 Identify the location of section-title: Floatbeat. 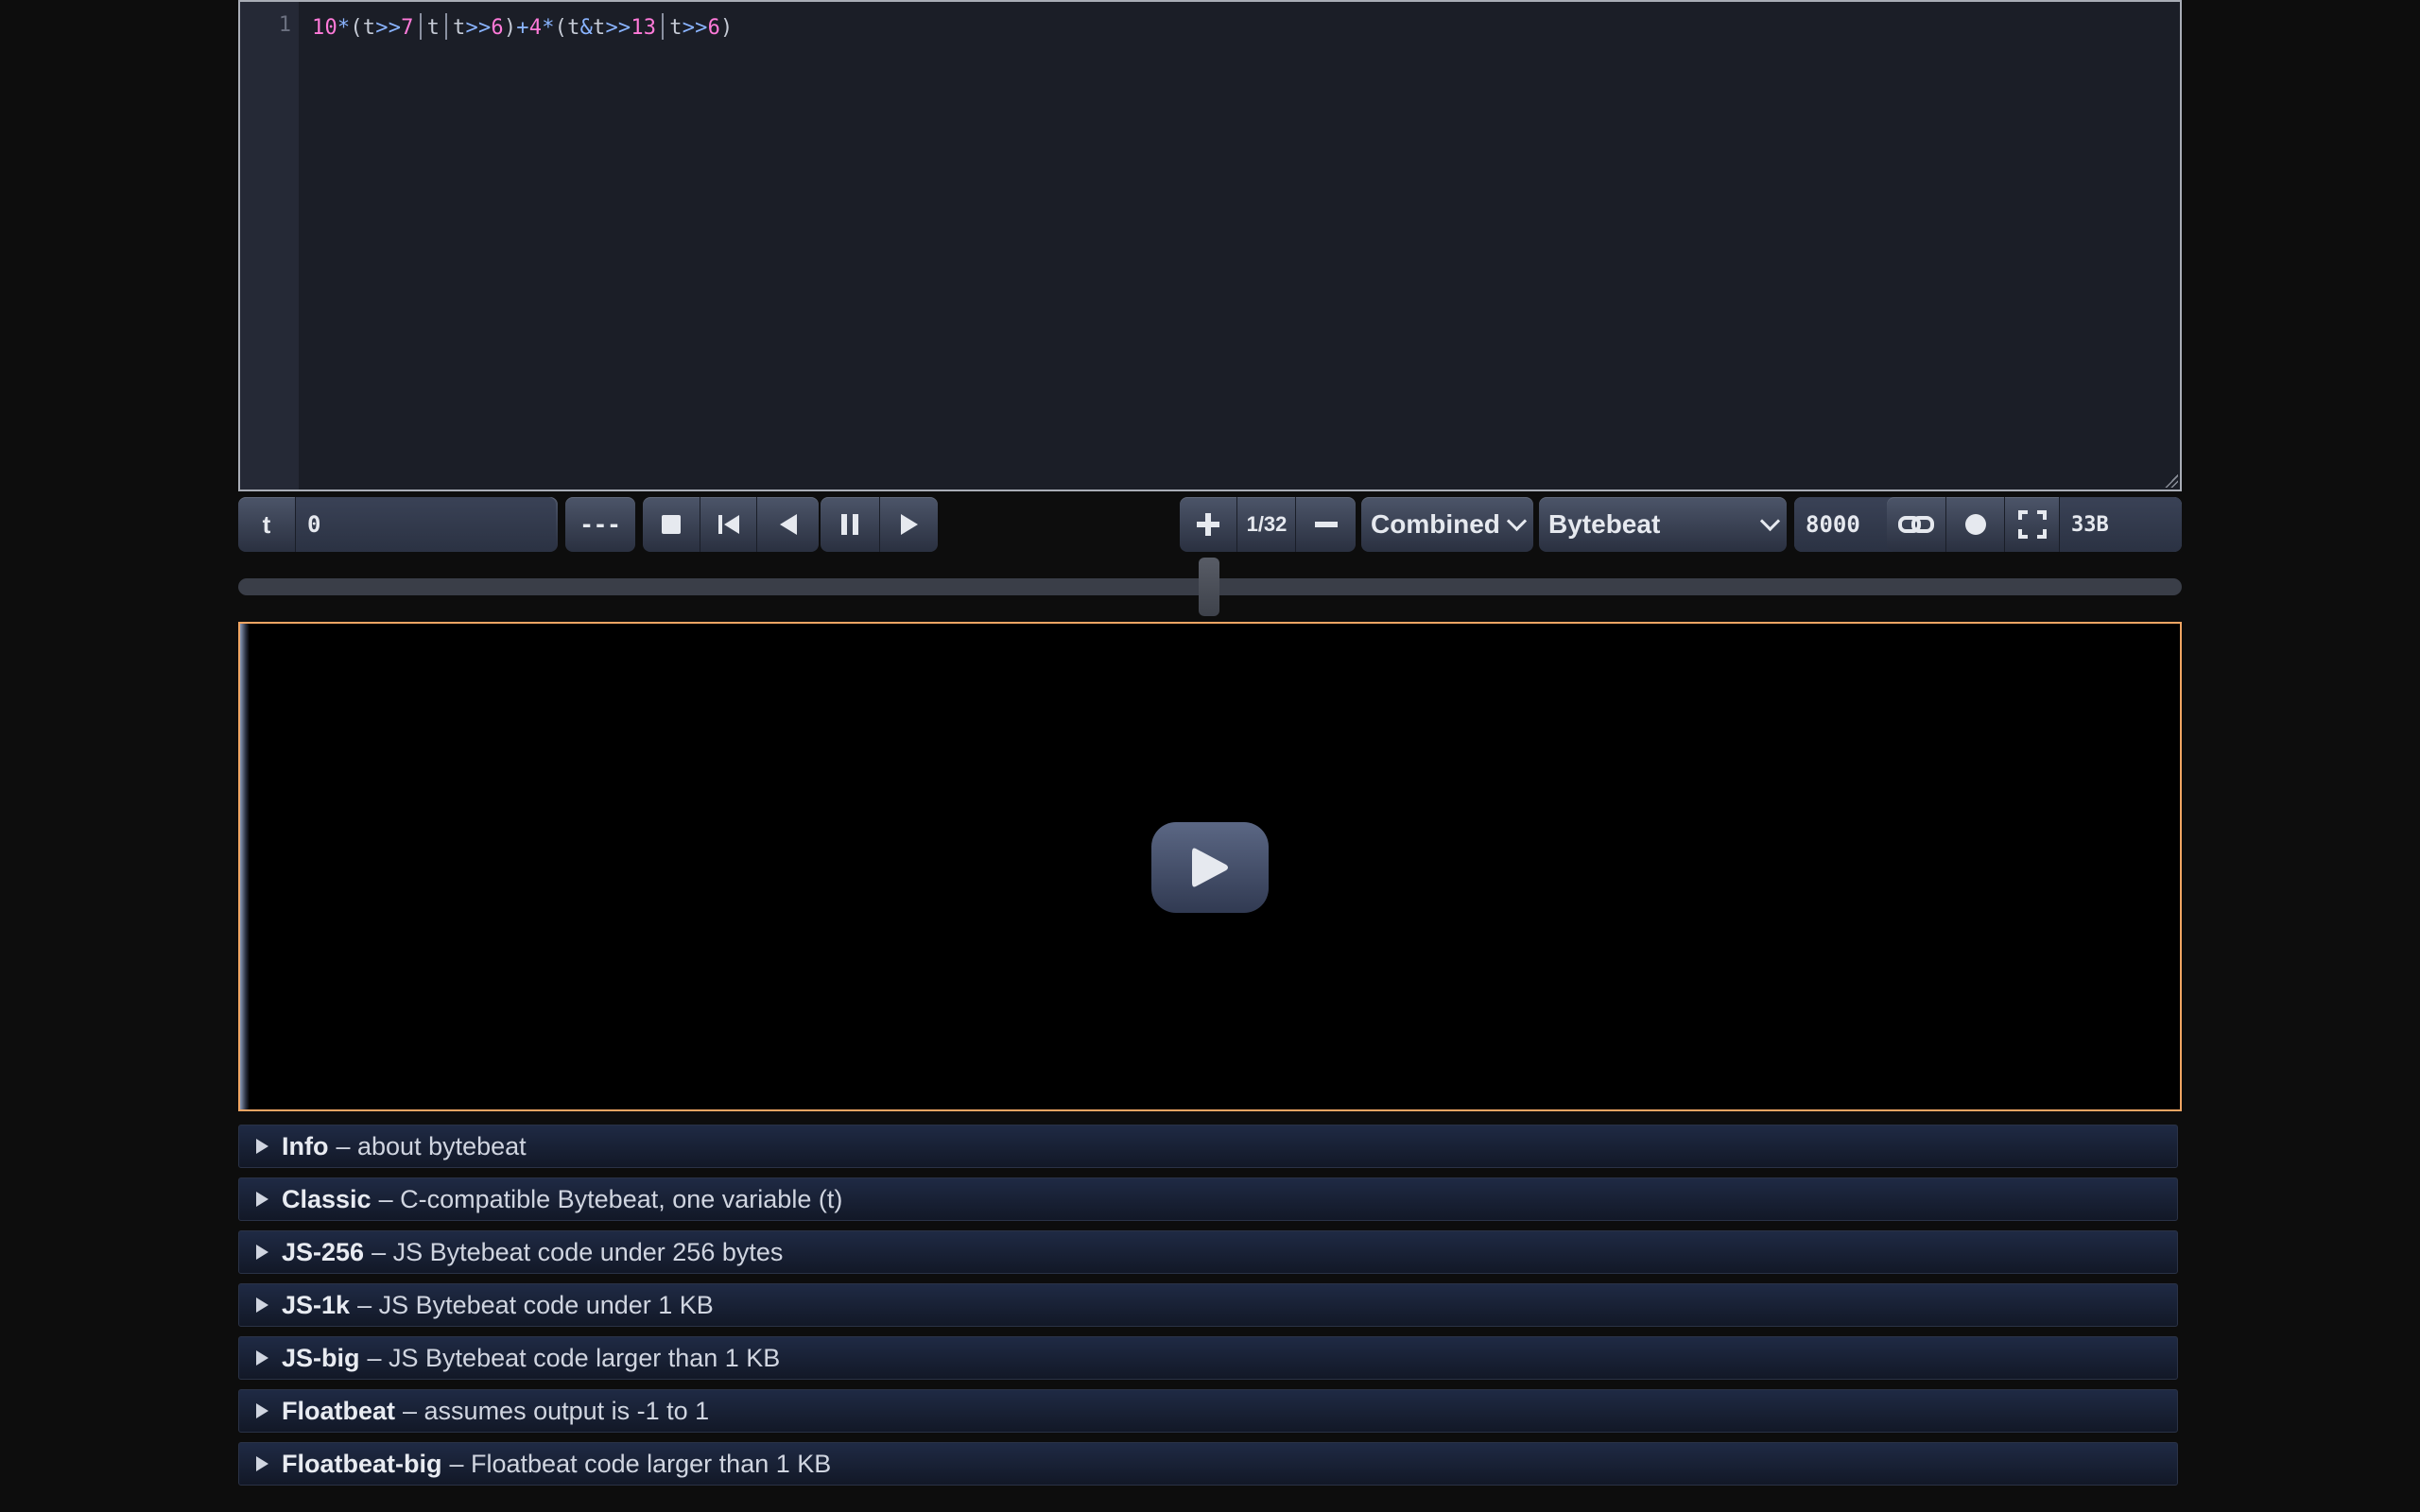
(339, 1410).